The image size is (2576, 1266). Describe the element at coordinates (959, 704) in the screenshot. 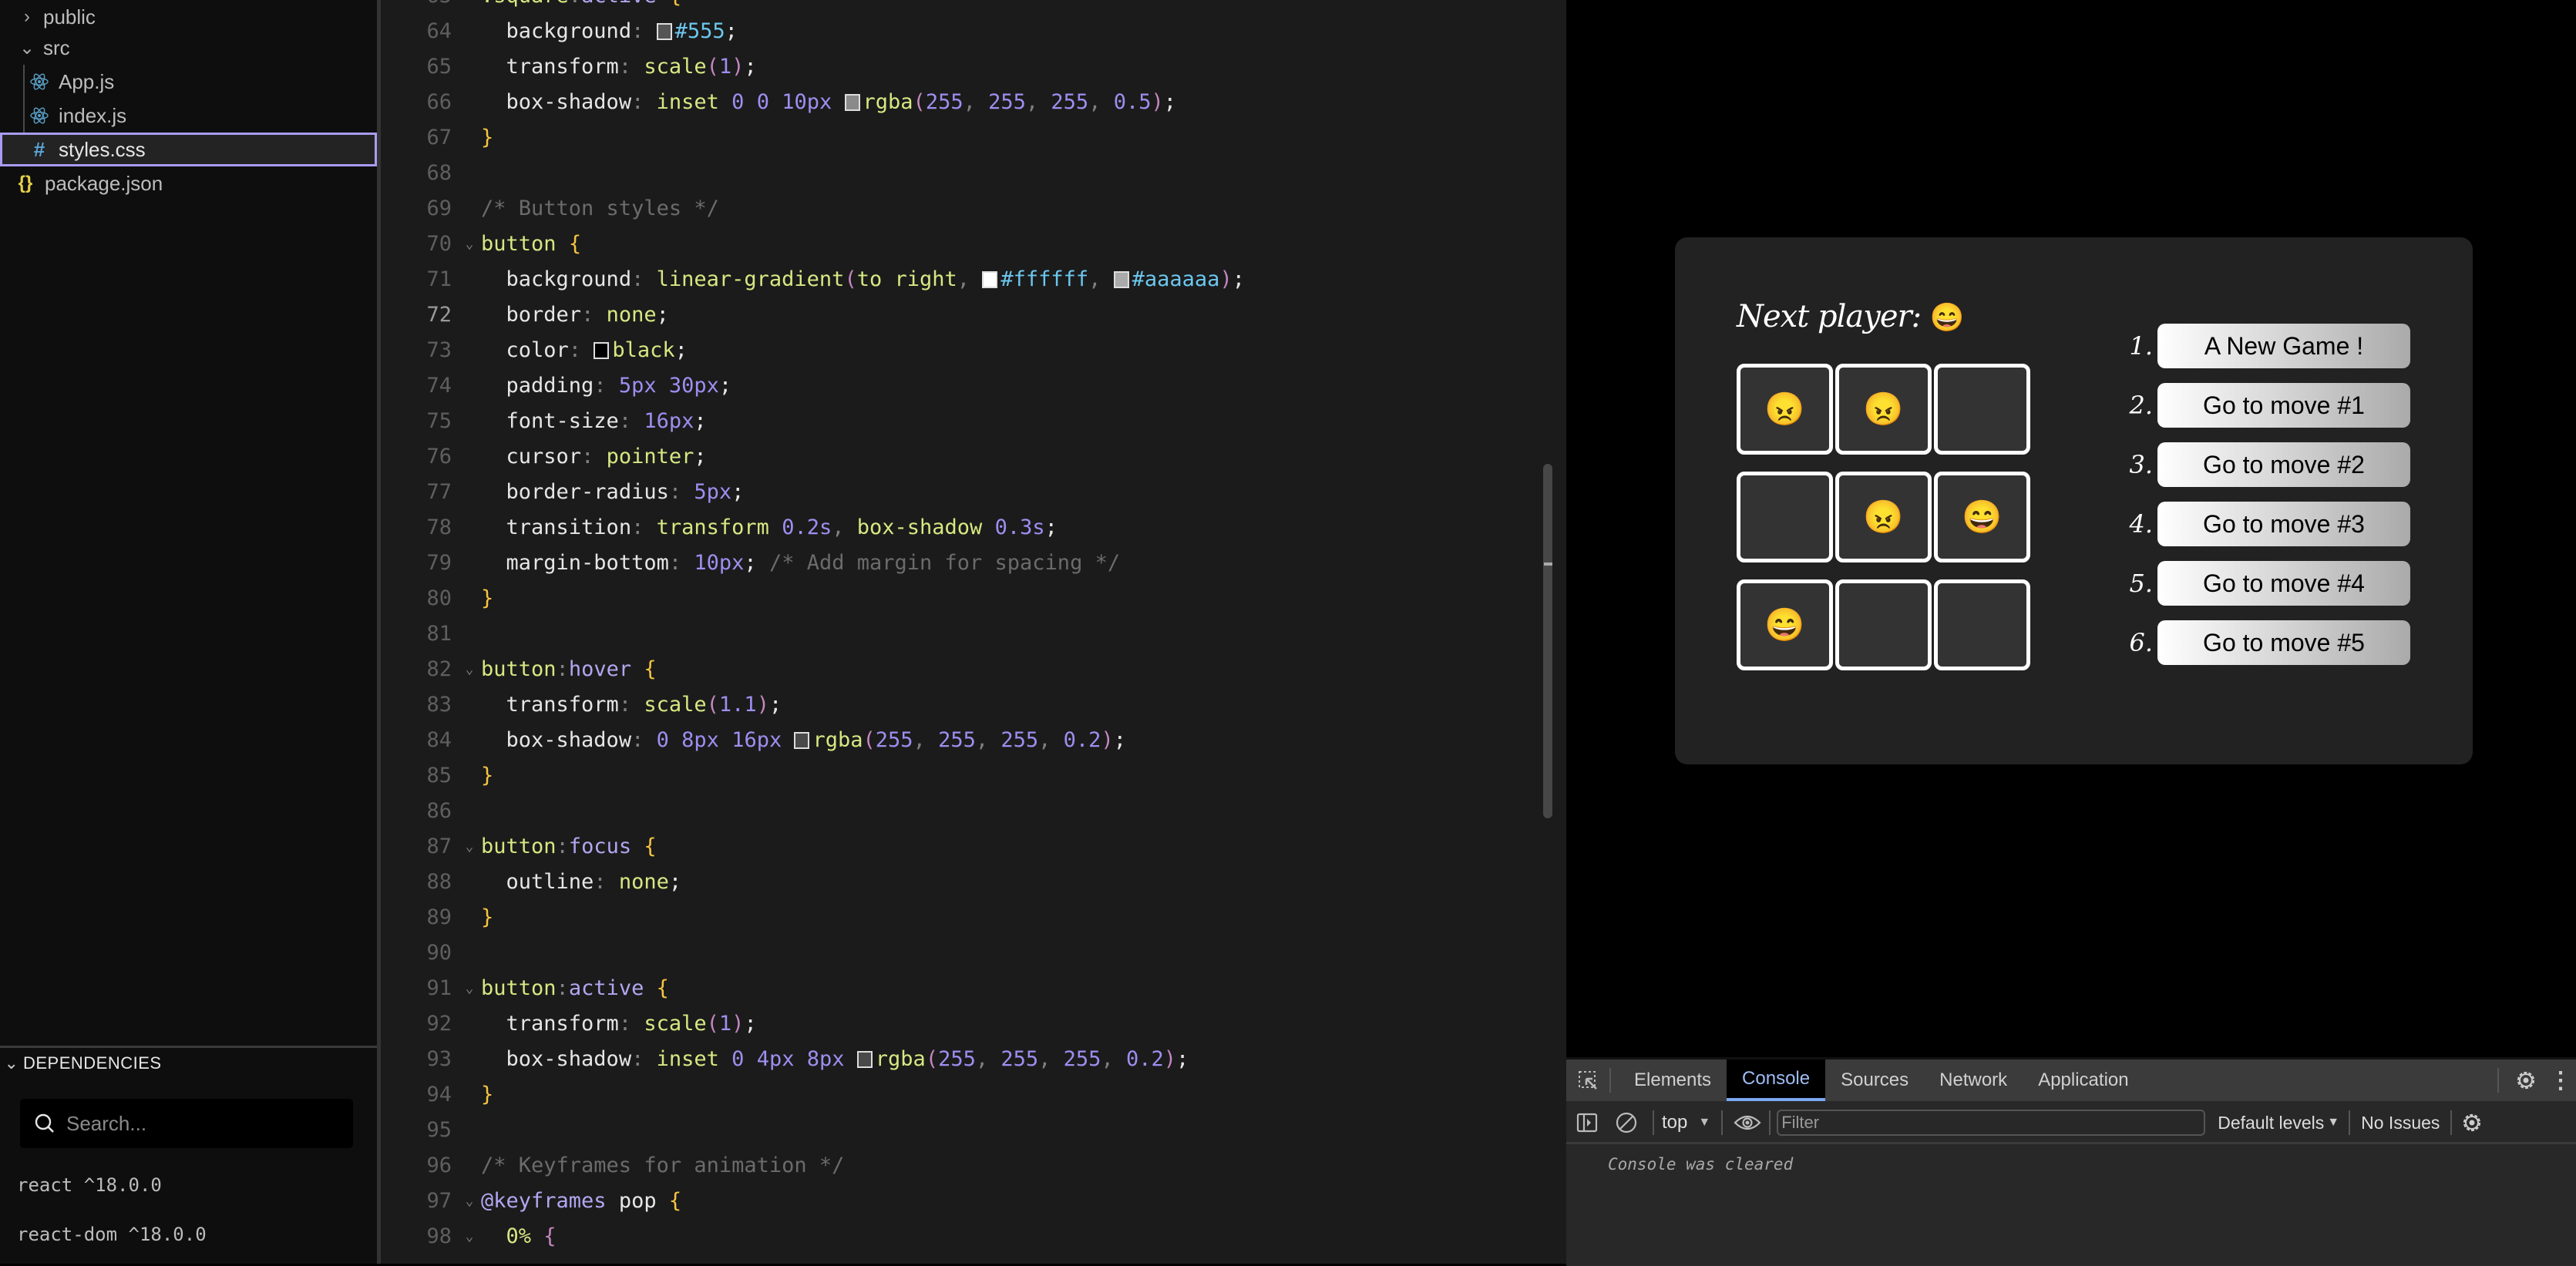

I see `code-line: 83 transform: scale(1.1);` at that location.